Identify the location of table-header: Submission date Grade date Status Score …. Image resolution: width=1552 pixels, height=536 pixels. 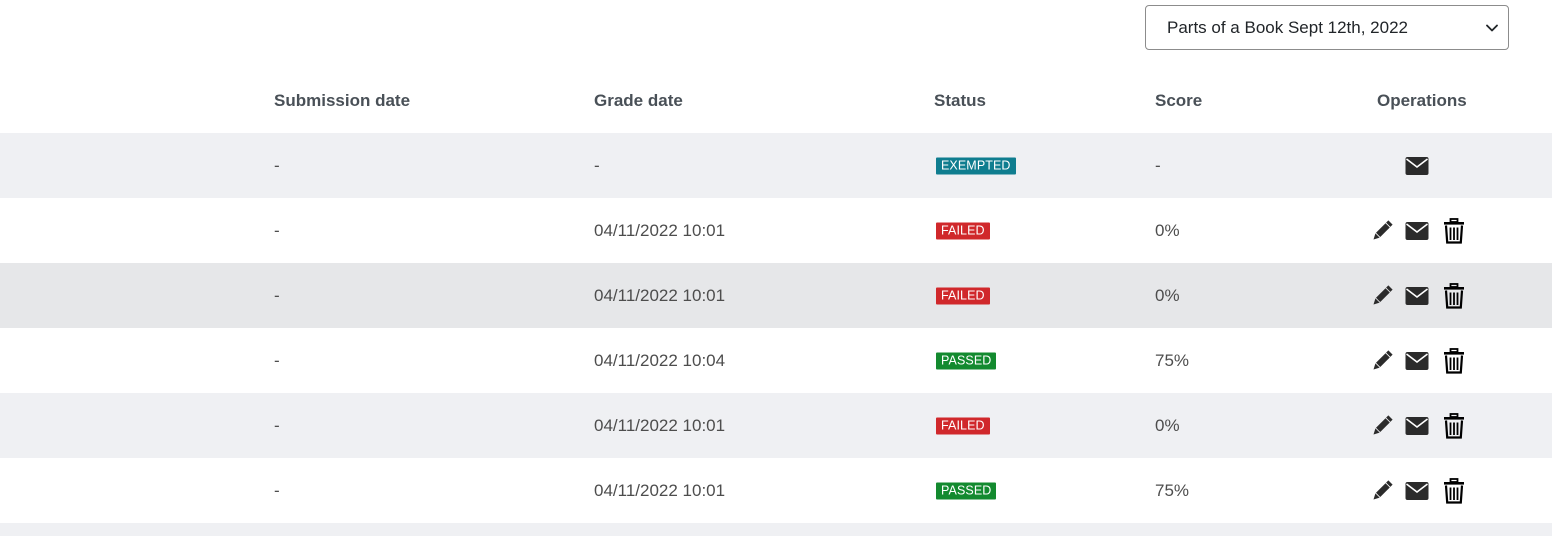
(776, 100).